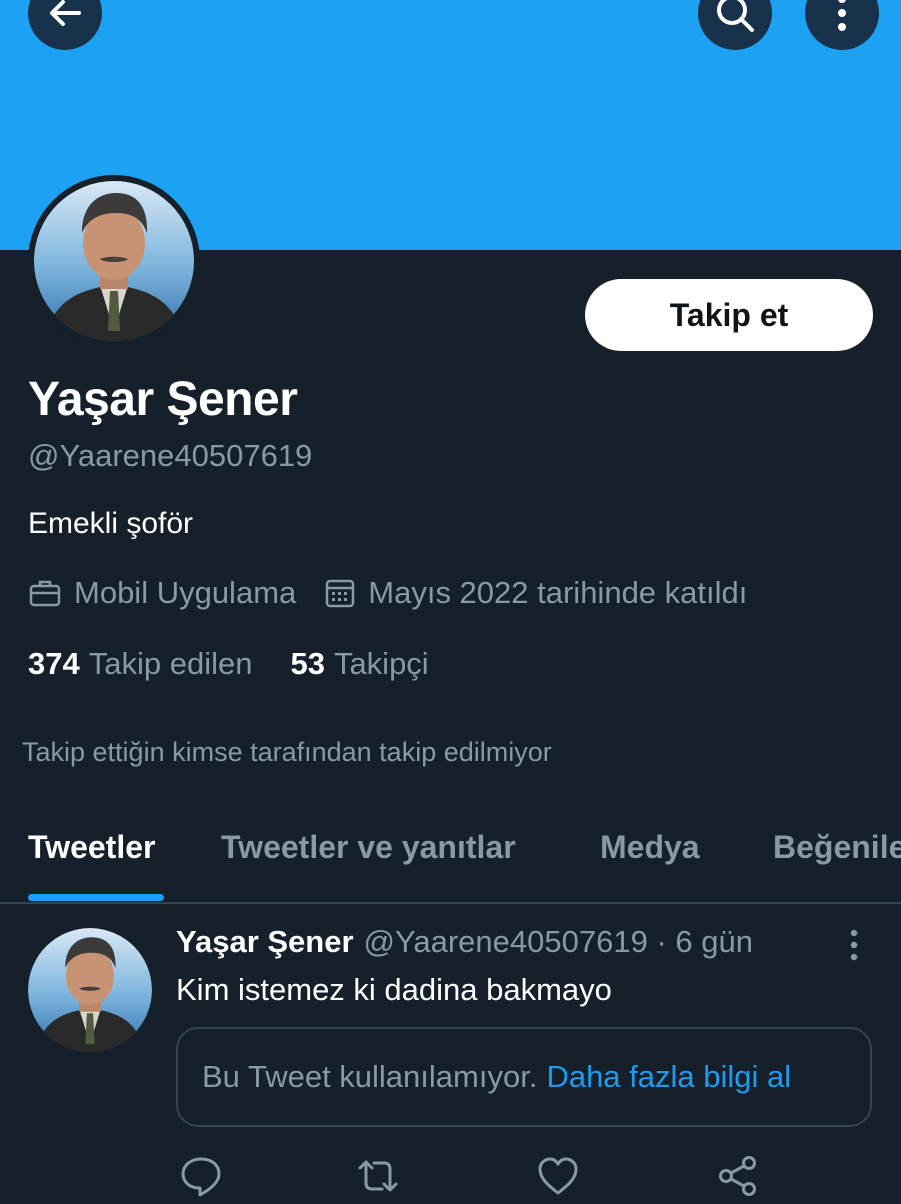  I want to click on followers-link: 53 Takipçi, so click(359, 664).